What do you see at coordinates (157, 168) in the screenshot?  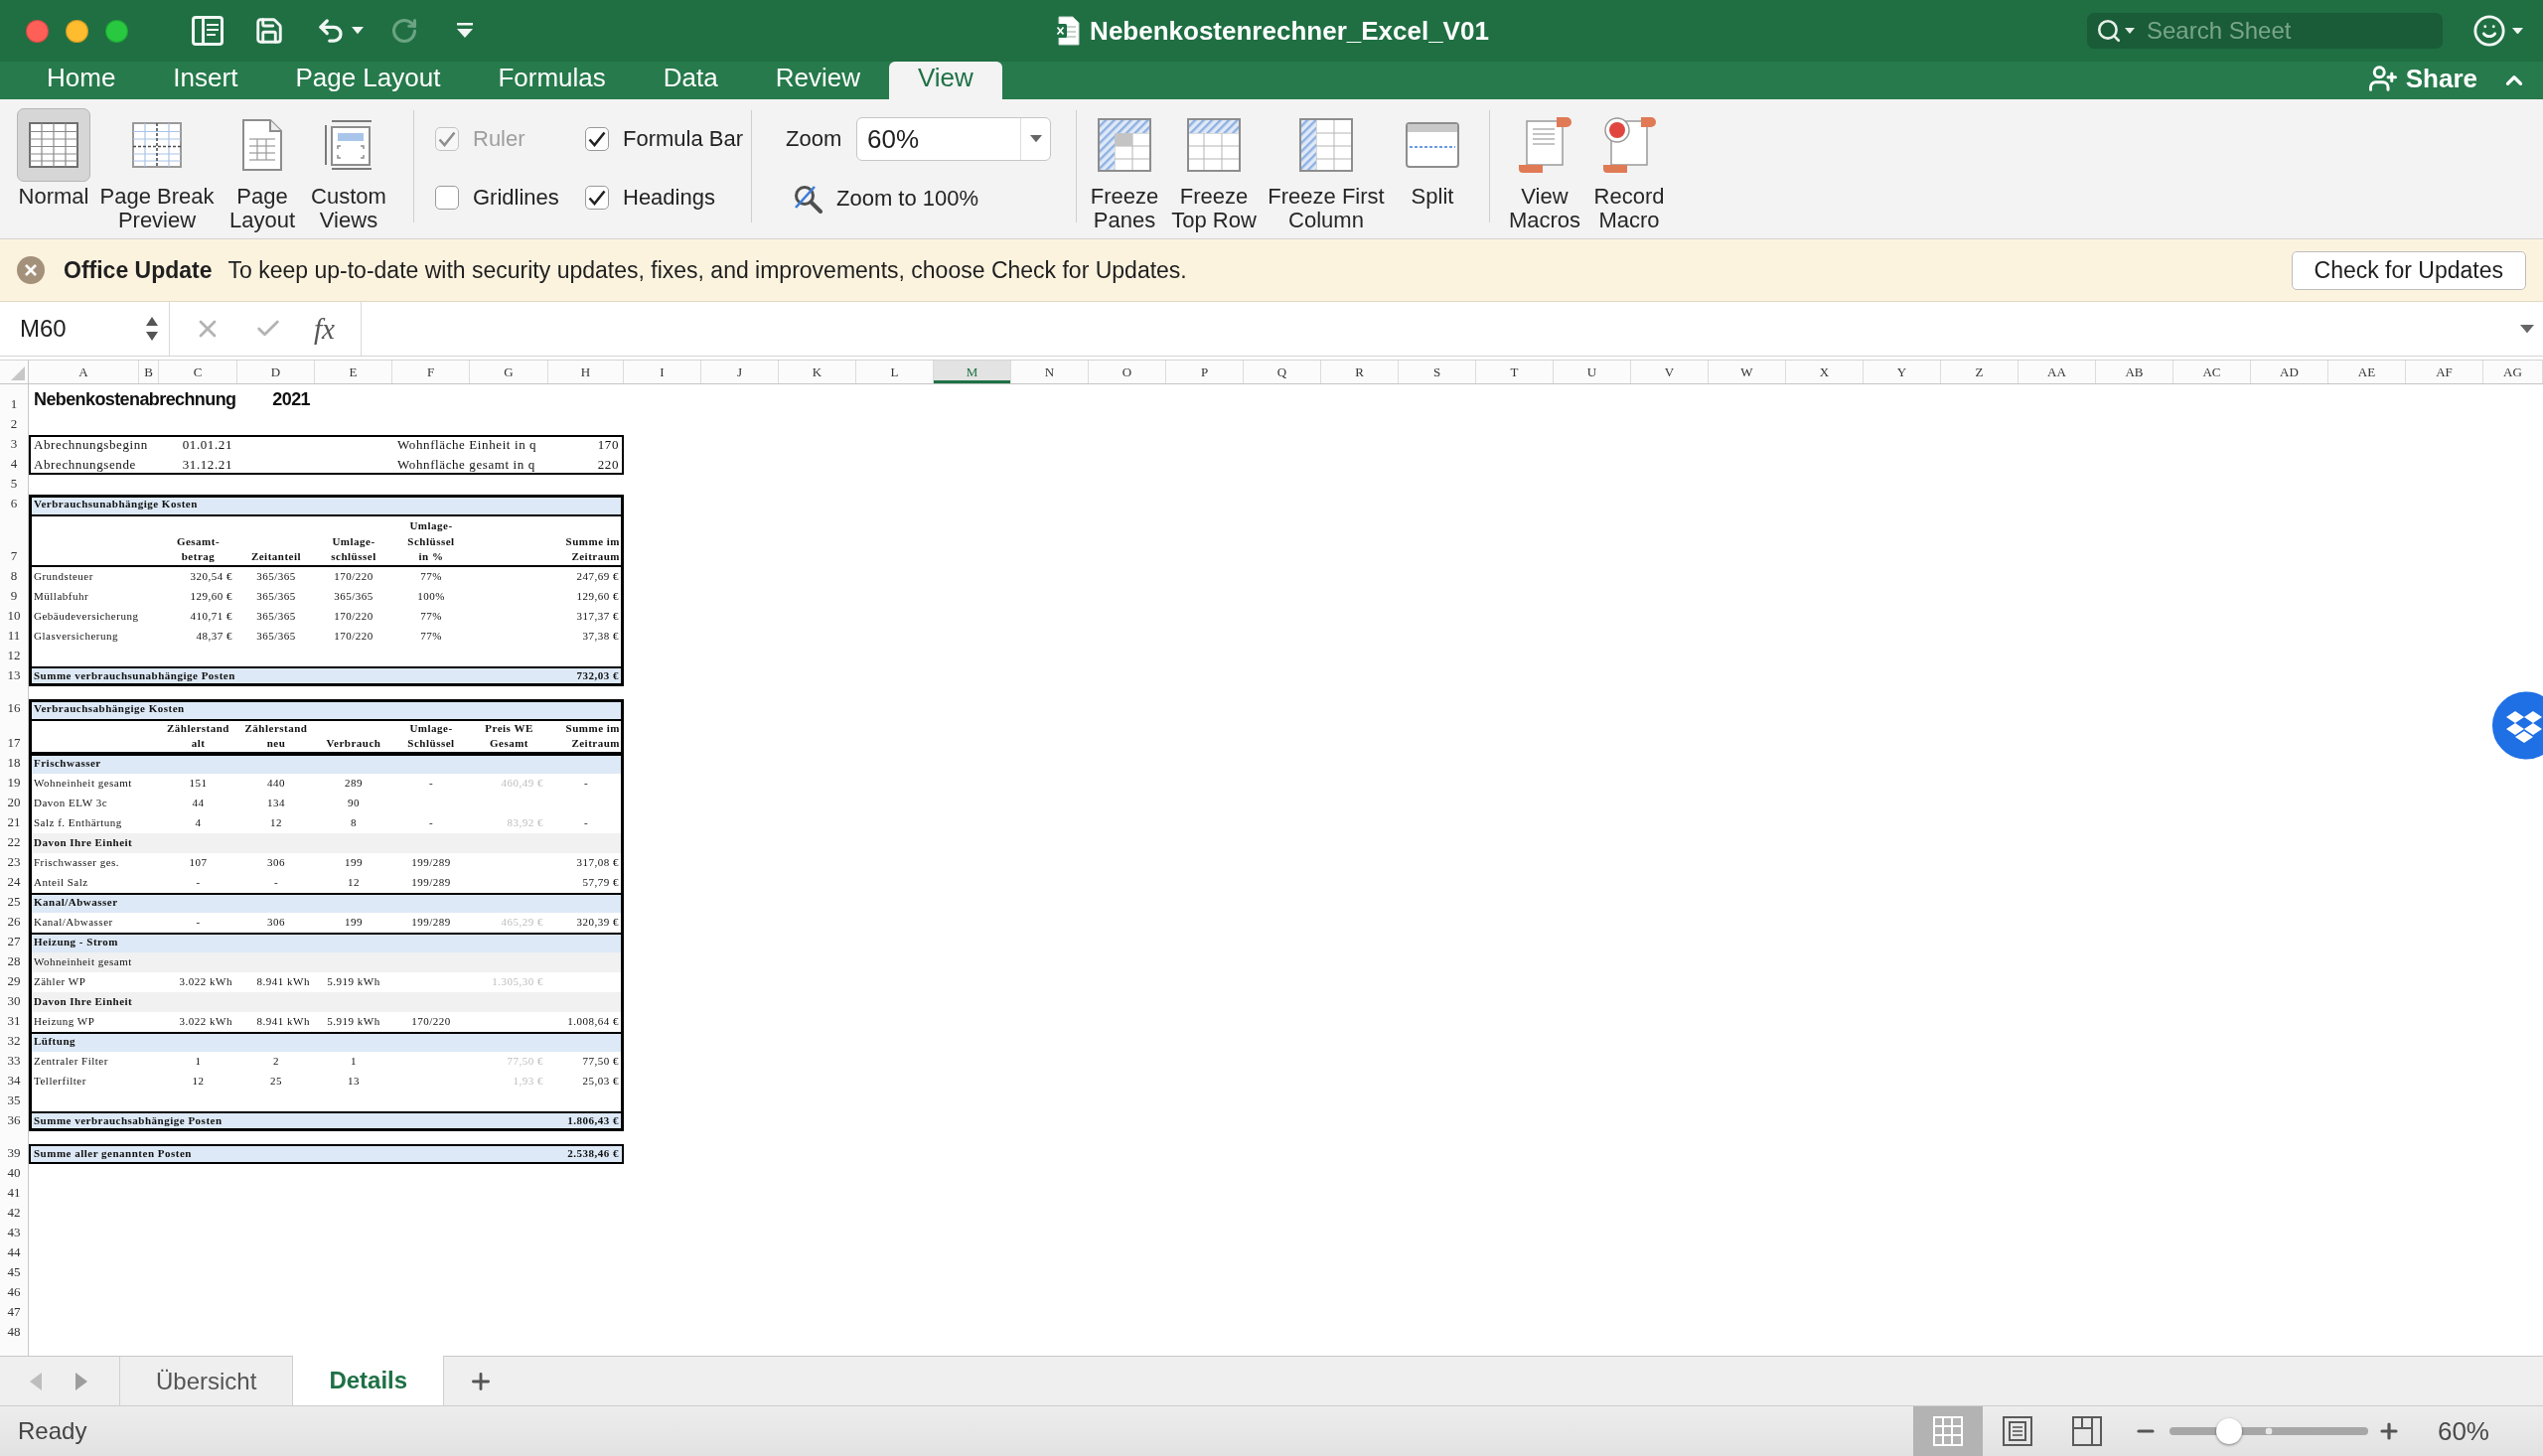 I see `view-button: Page Break Preview` at bounding box center [157, 168].